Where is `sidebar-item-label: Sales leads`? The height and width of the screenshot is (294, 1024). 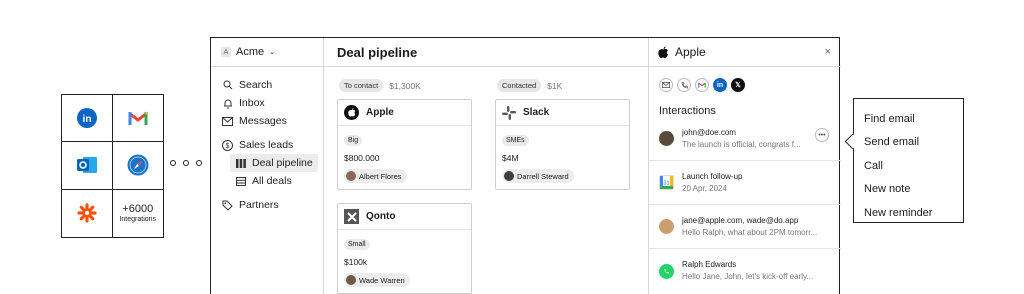 sidebar-item-label: Sales leads is located at coordinates (266, 145).